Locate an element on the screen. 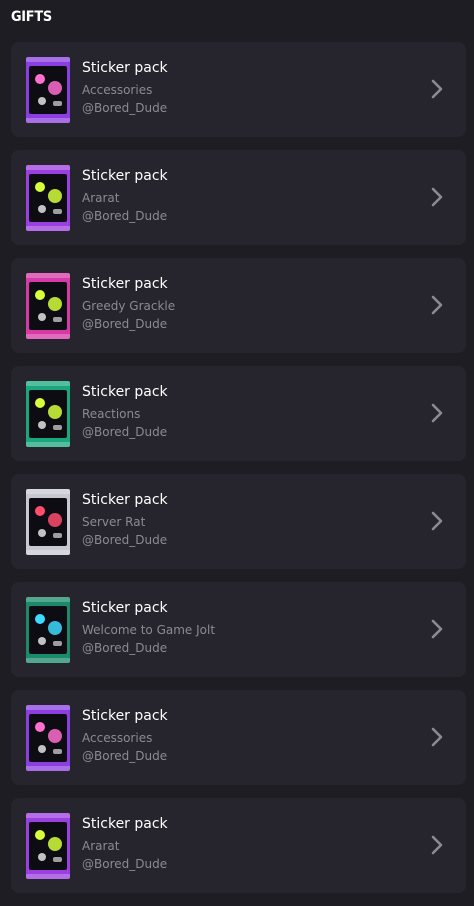 The image size is (474, 906). server-rat-pack-icon is located at coordinates (48, 522).